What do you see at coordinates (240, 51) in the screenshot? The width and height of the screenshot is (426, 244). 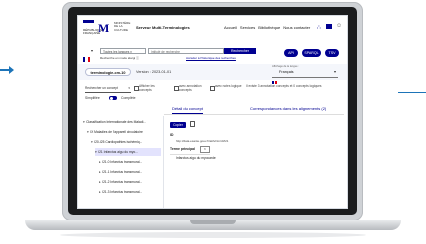 I see `search-button: Rechercher` at bounding box center [240, 51].